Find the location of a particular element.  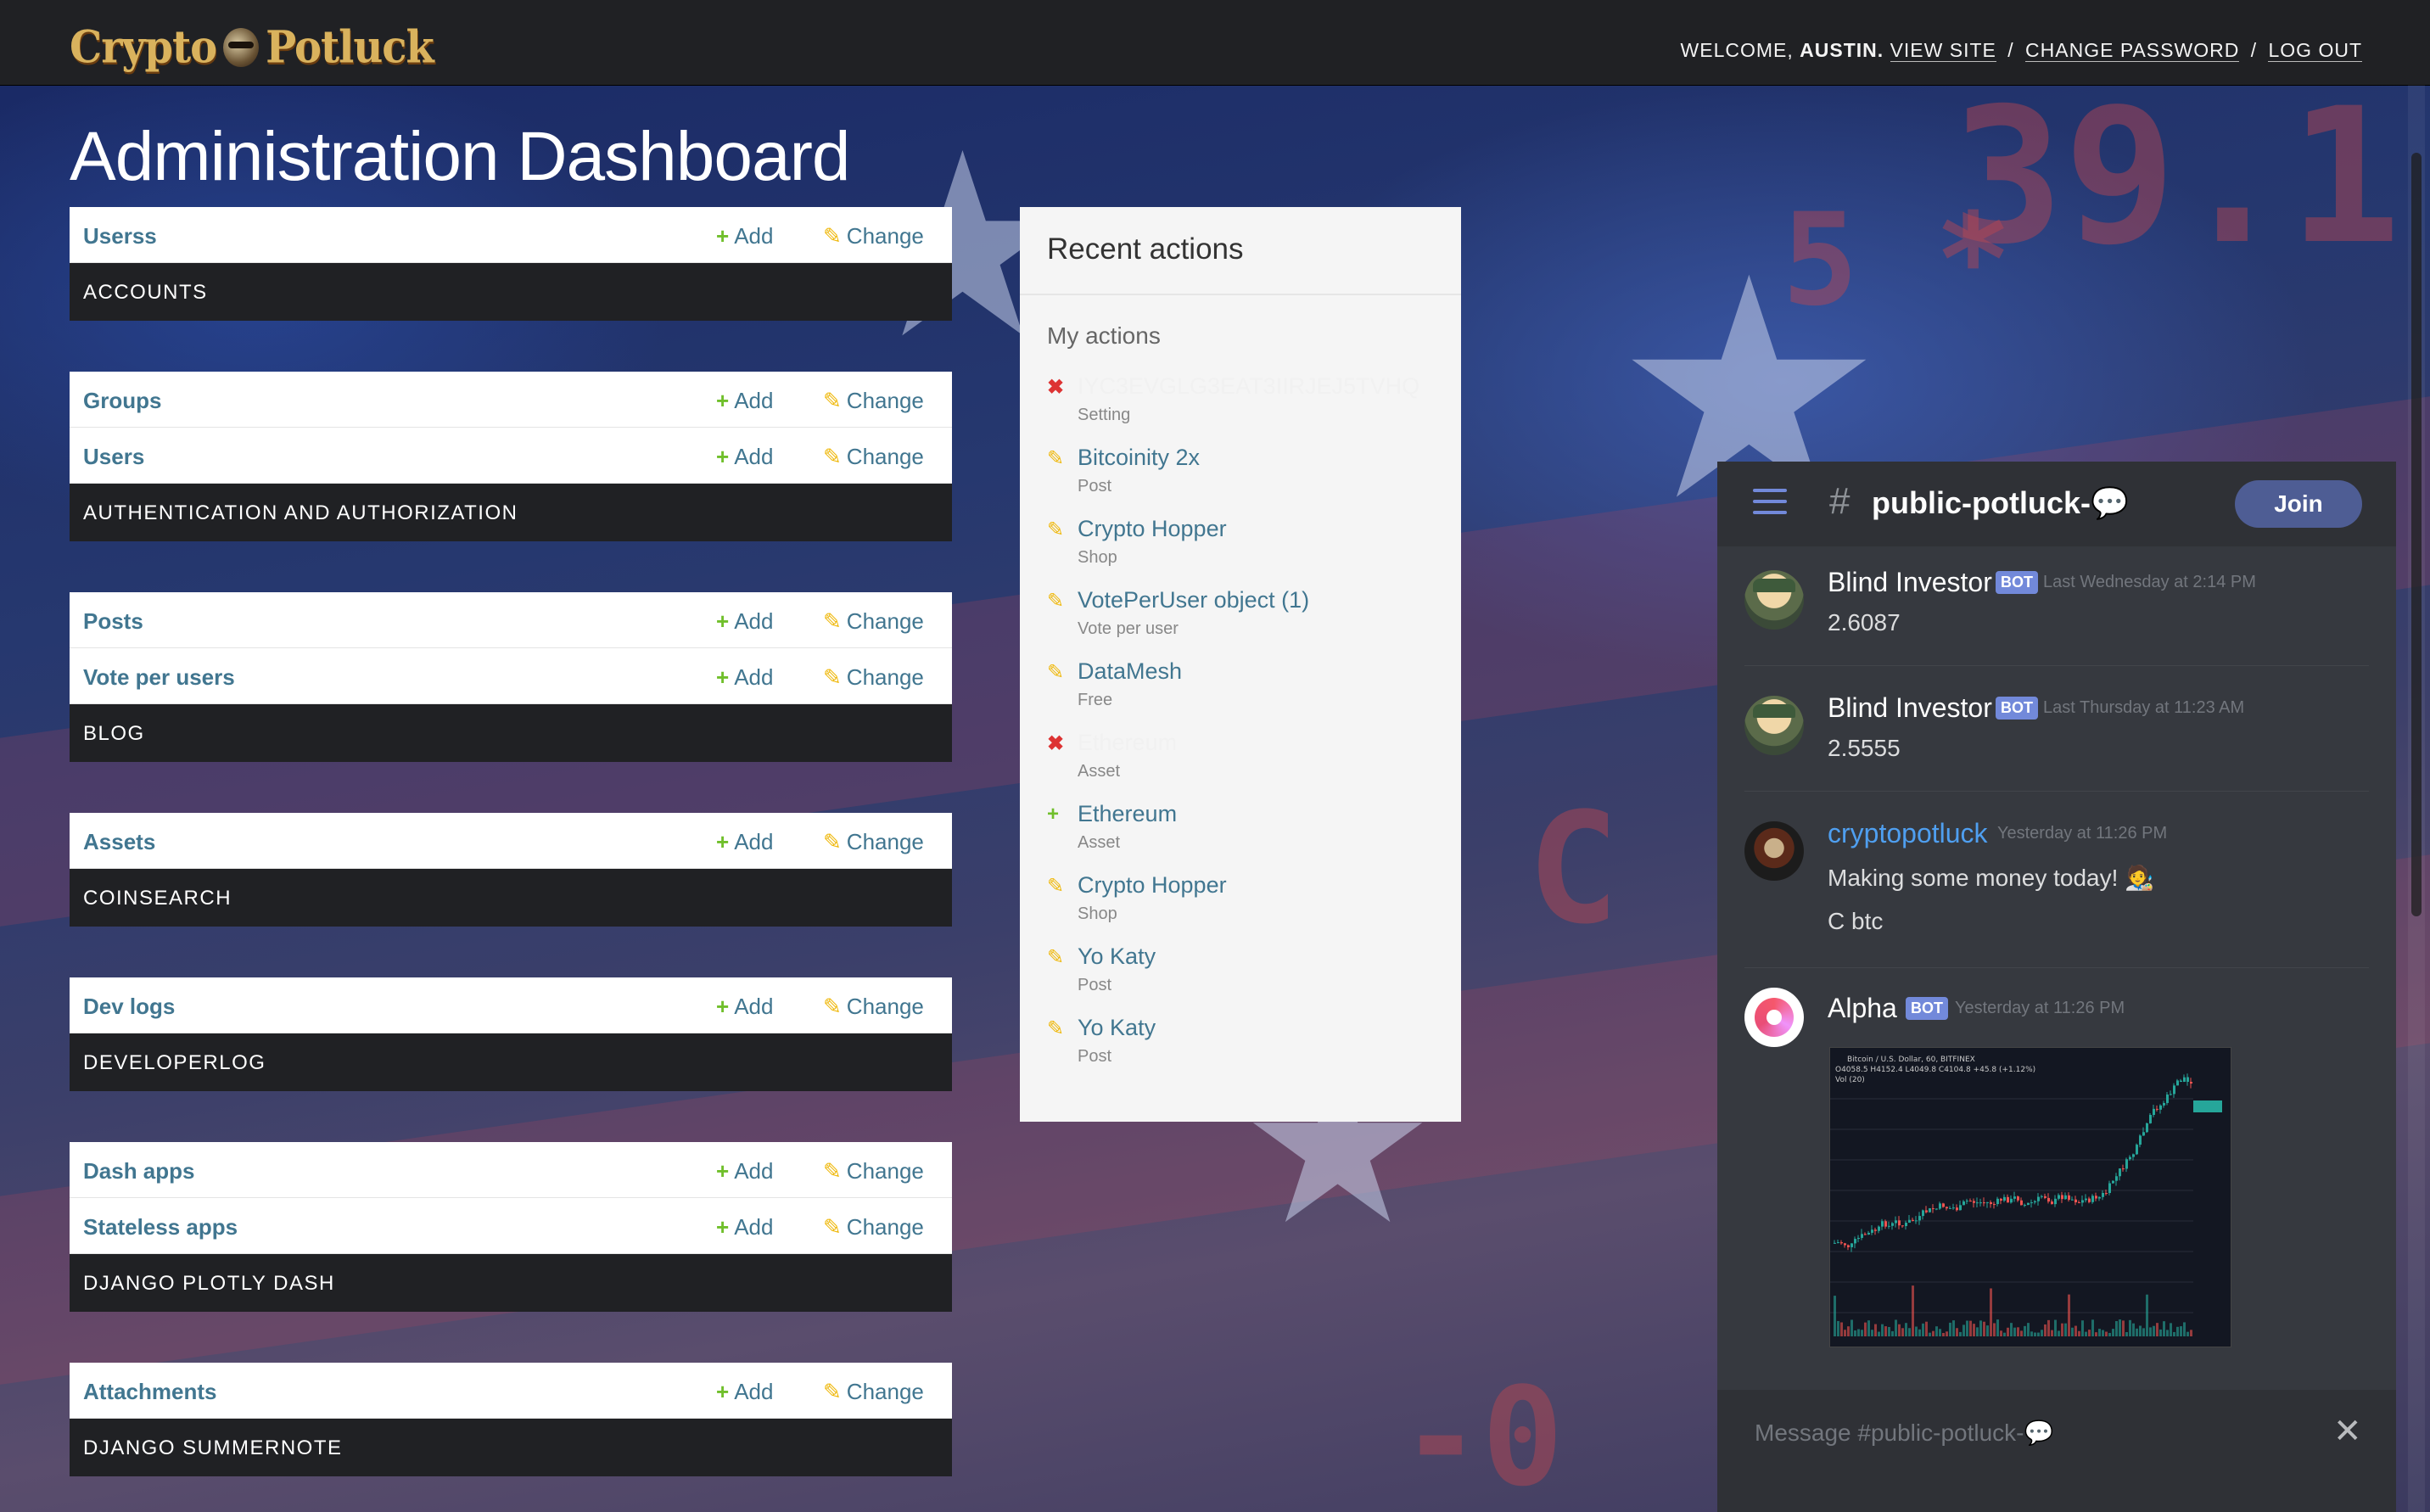

logo-text-right: Potluck is located at coordinates (350, 48).